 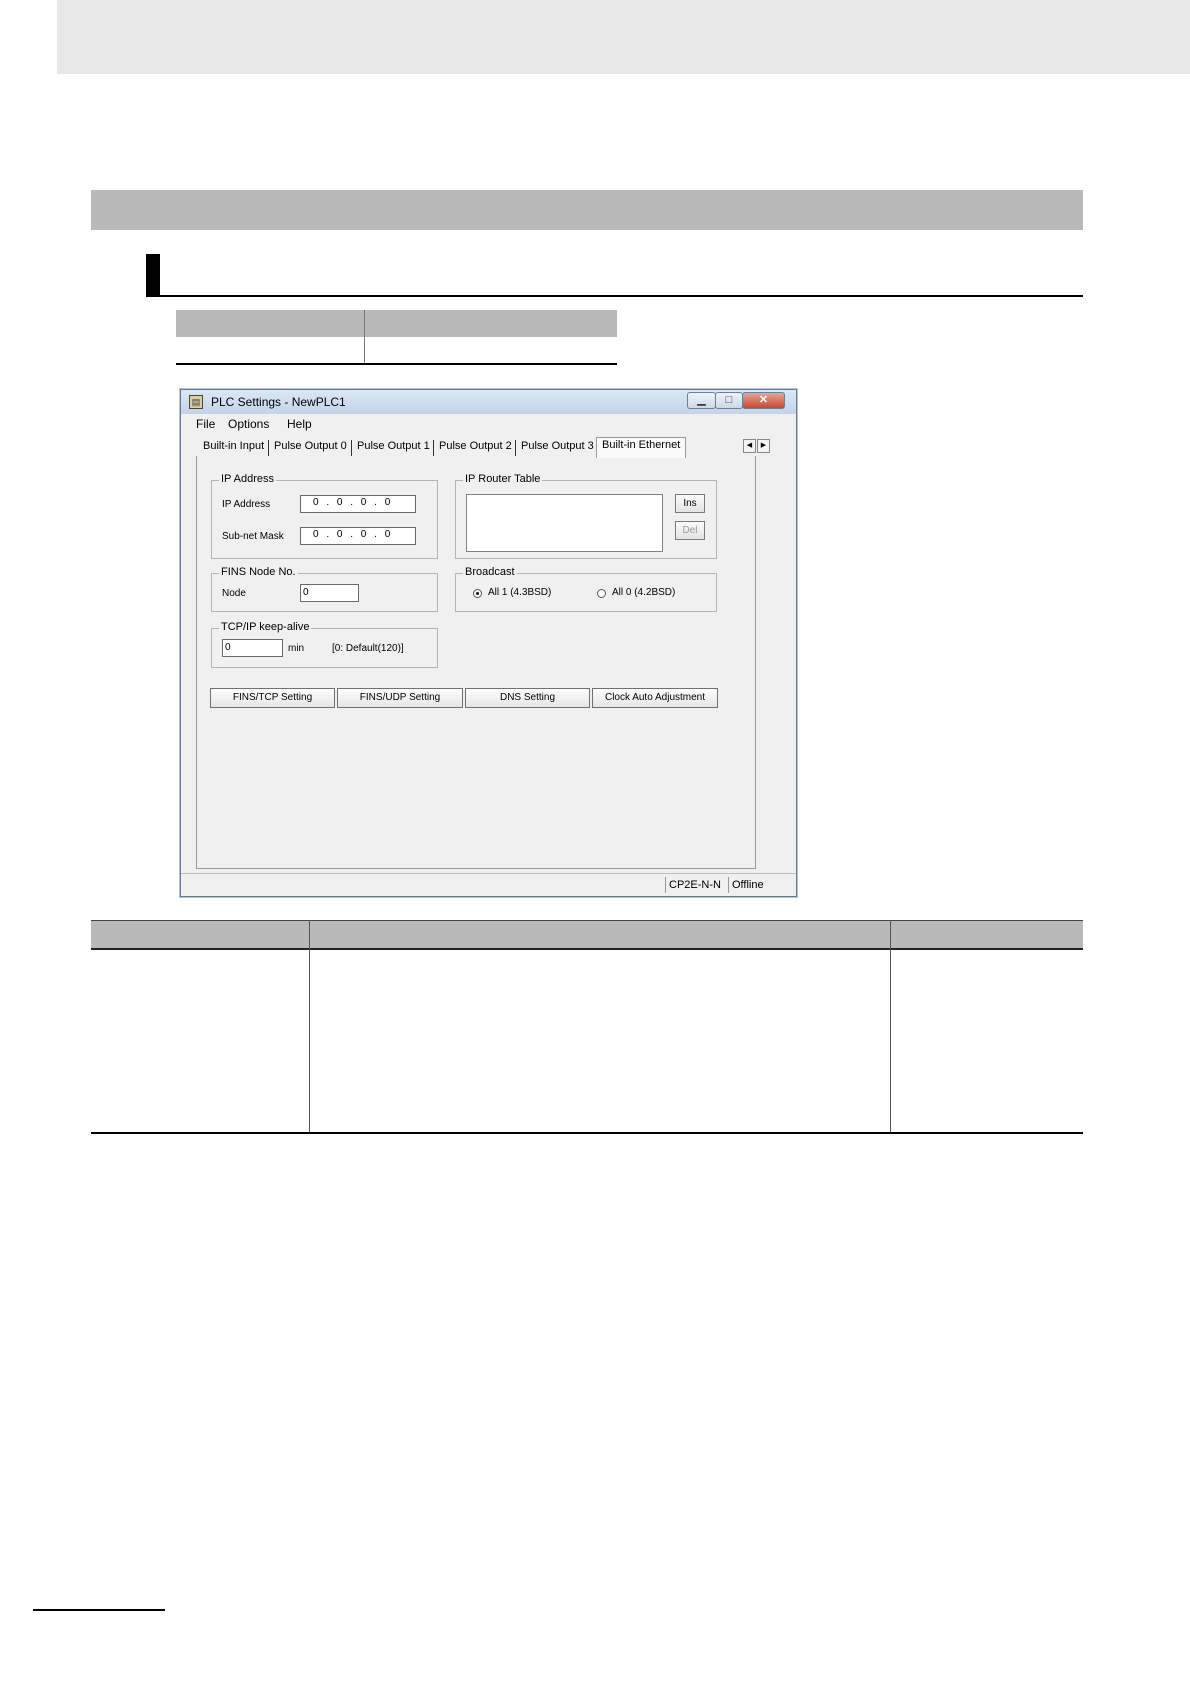 What do you see at coordinates (246, 504) in the screenshot?
I see `ip-address-label: IP Address` at bounding box center [246, 504].